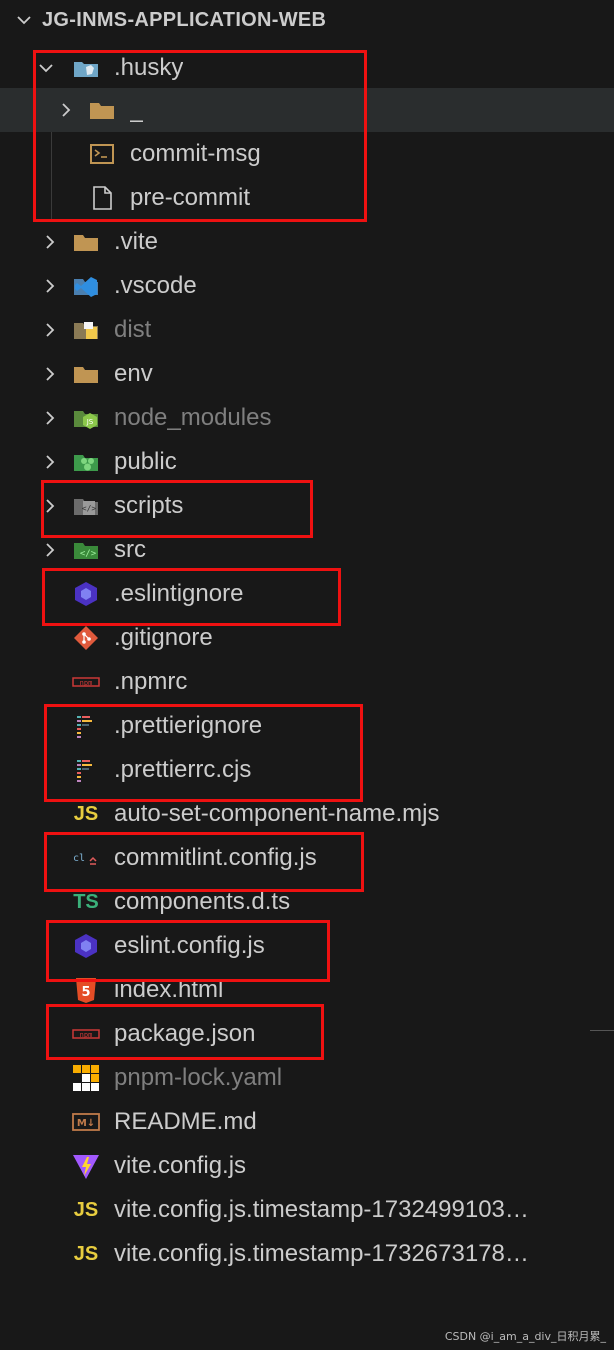 This screenshot has height=1350, width=614. What do you see at coordinates (307, 68) in the screenshot?
I see `tree-item-husky: .husky` at bounding box center [307, 68].